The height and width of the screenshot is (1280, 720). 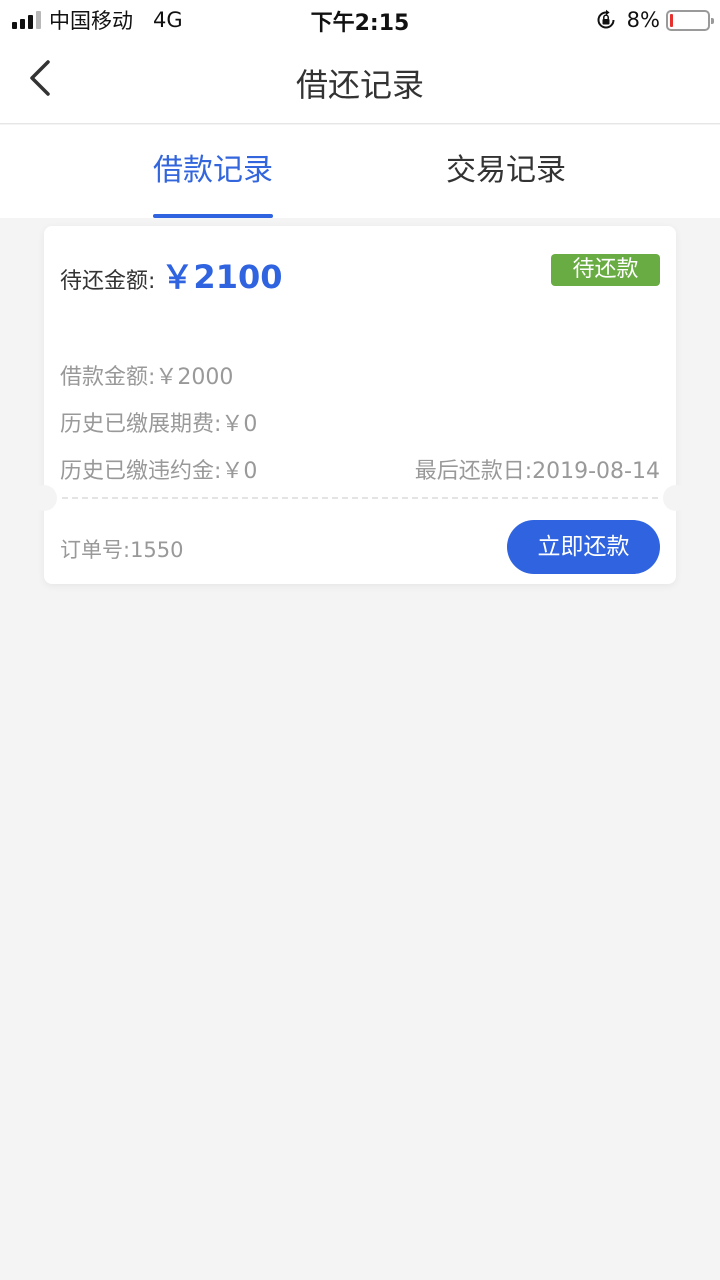 I want to click on tab-label: 交易记录, so click(x=506, y=170).